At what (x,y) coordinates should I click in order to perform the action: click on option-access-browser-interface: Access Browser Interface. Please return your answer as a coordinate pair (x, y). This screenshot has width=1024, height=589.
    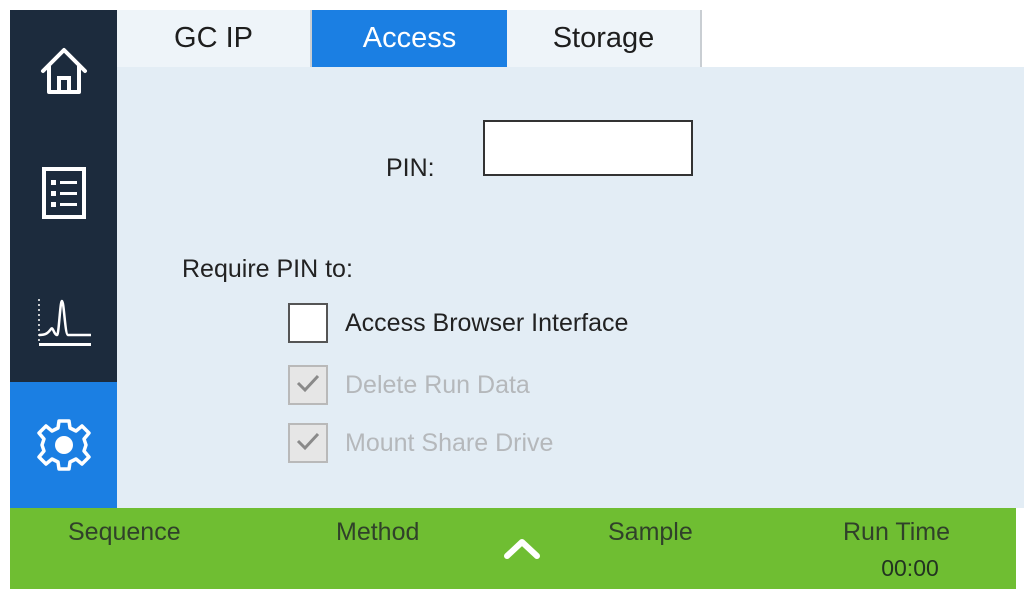
    Looking at the image, I should click on (458, 323).